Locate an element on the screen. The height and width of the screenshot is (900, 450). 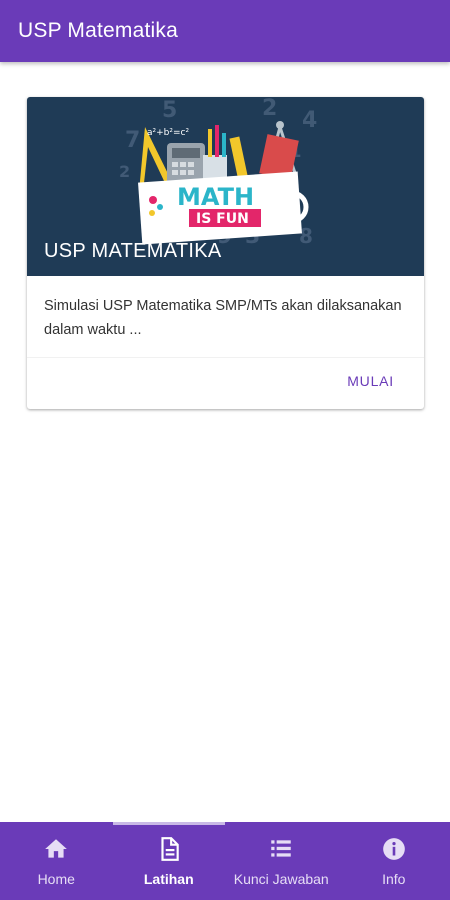
nav-item-latihan: Latihan is located at coordinates (169, 861).